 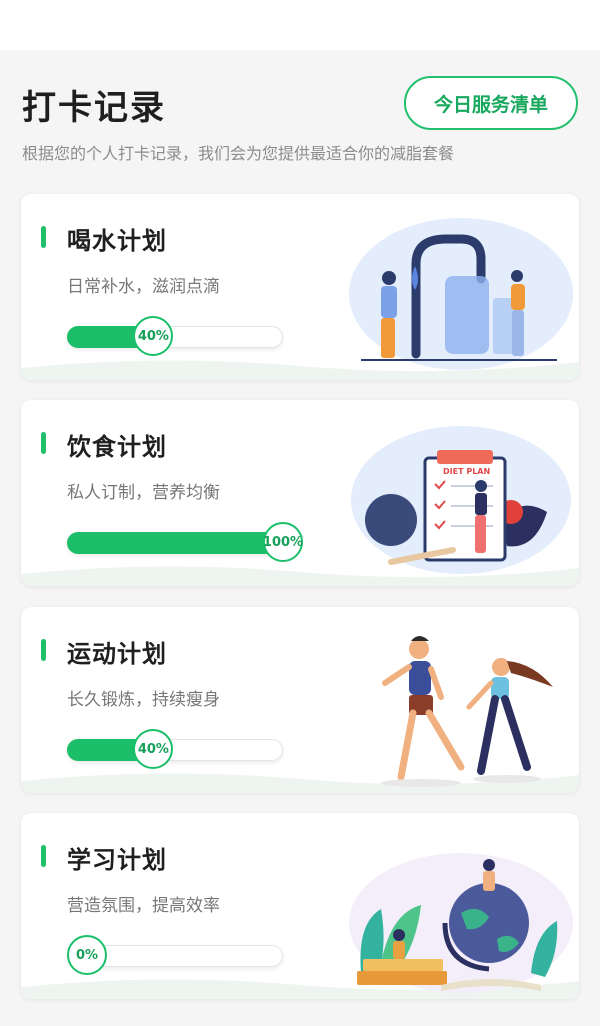 What do you see at coordinates (300, 96) in the screenshot?
I see `page-header: 打卡记录 今日服务清单` at bounding box center [300, 96].